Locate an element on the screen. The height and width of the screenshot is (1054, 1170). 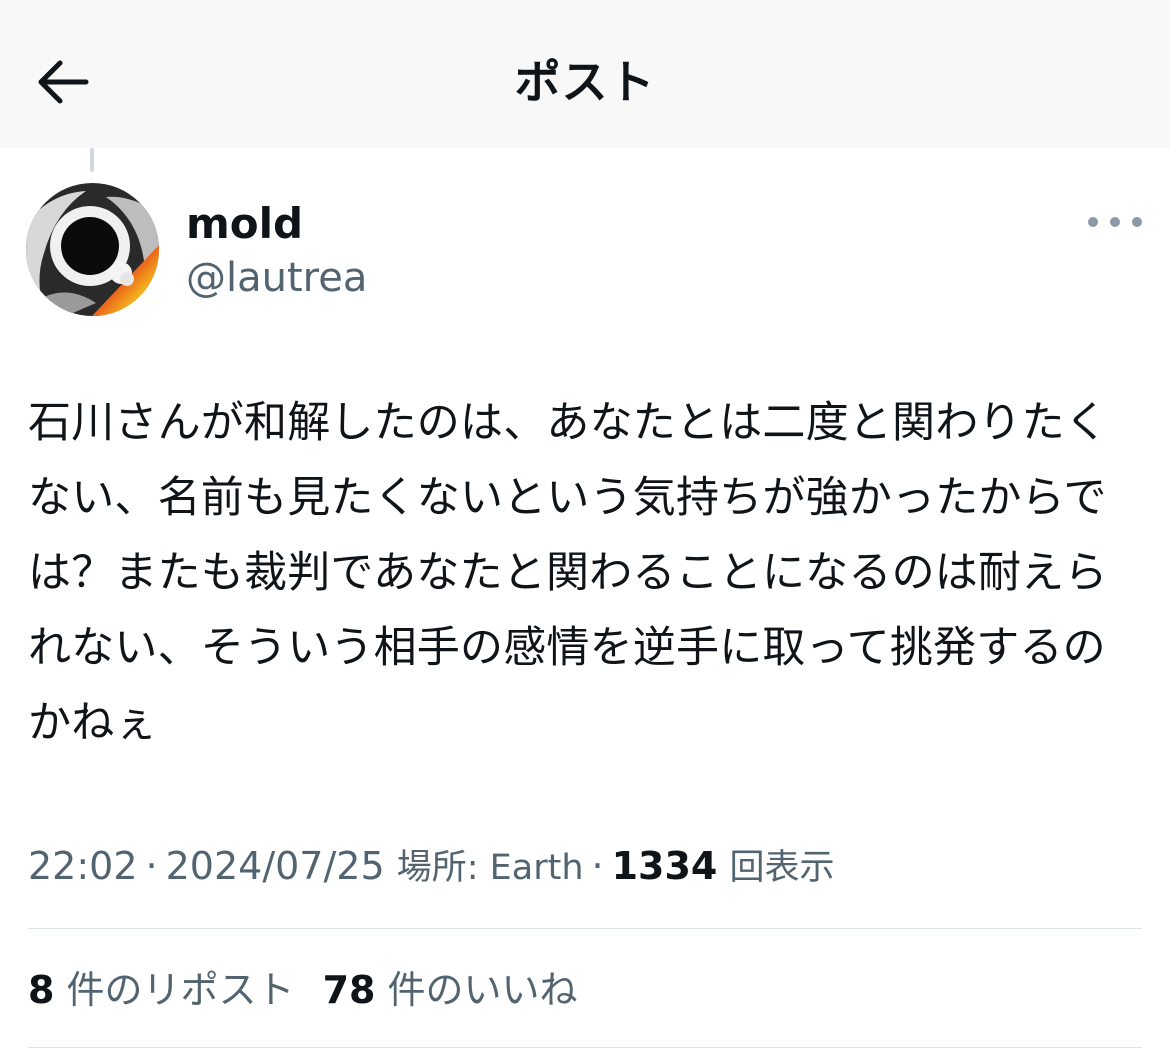
reposts-count: 8 is located at coordinates (41, 990).